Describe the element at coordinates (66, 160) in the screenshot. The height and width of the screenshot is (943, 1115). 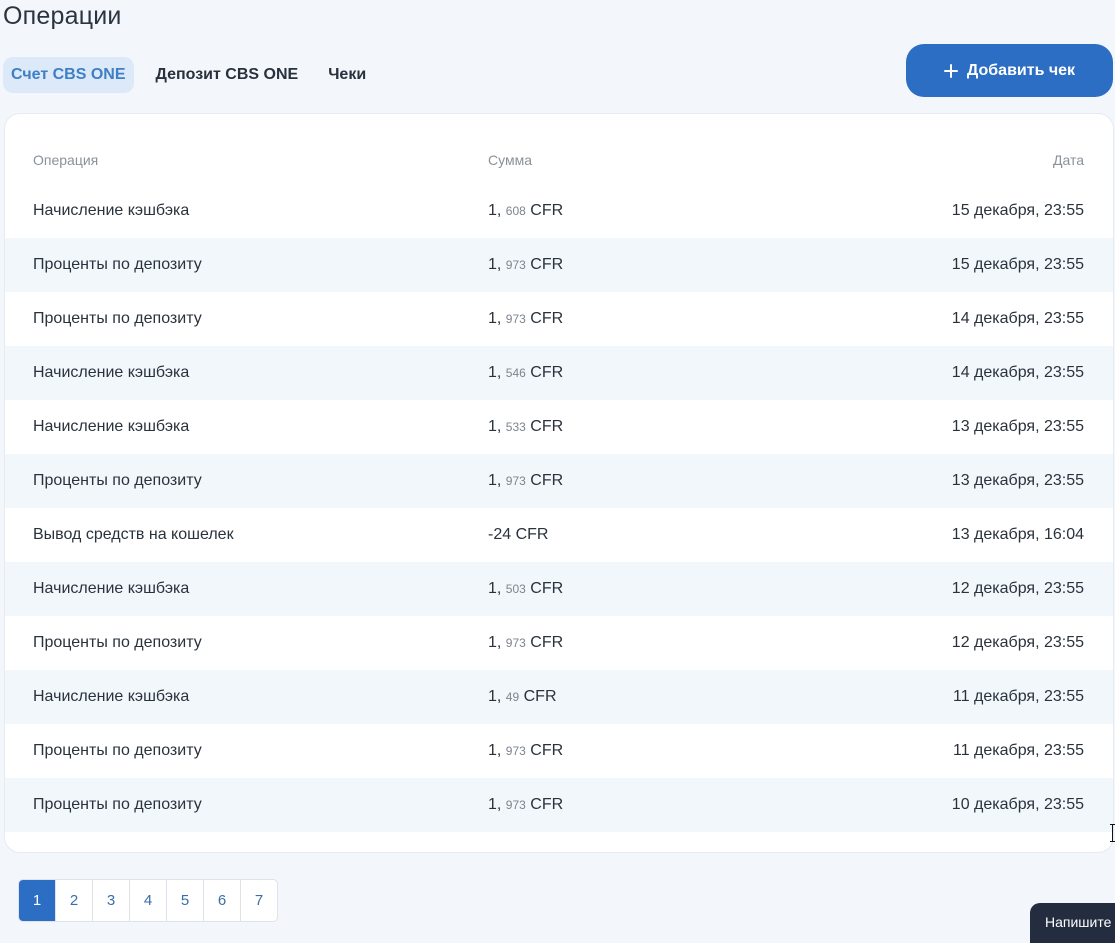
I see `header-operation: Операция` at that location.